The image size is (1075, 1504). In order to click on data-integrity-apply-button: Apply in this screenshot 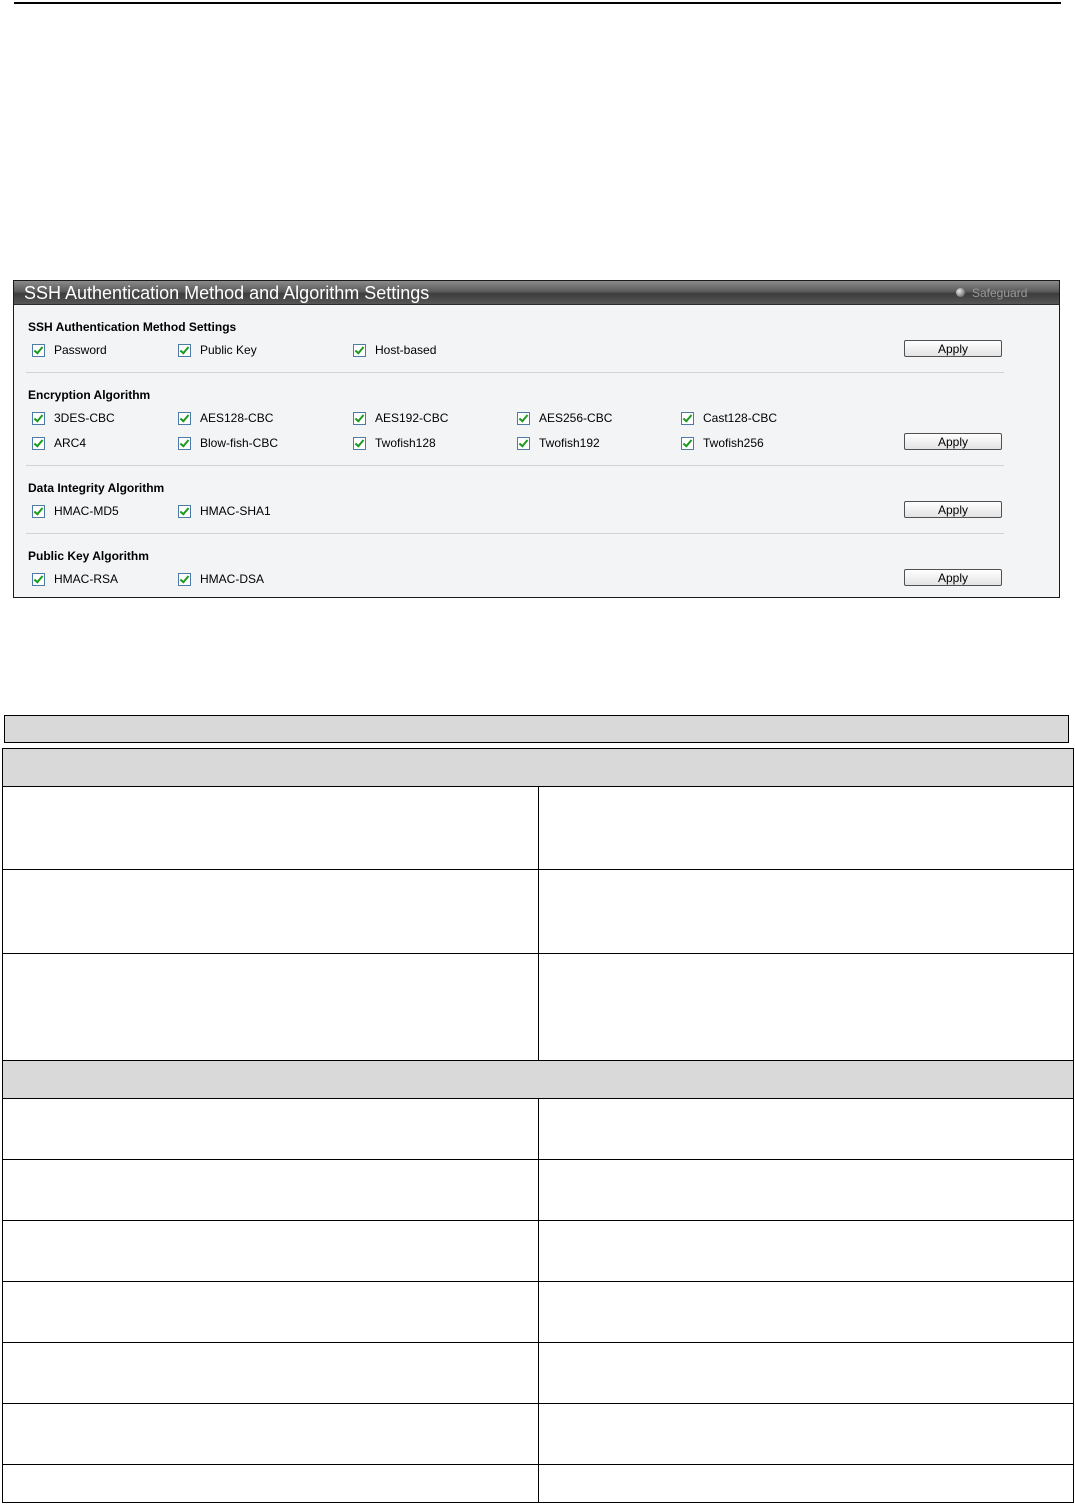, I will do `click(953, 509)`.